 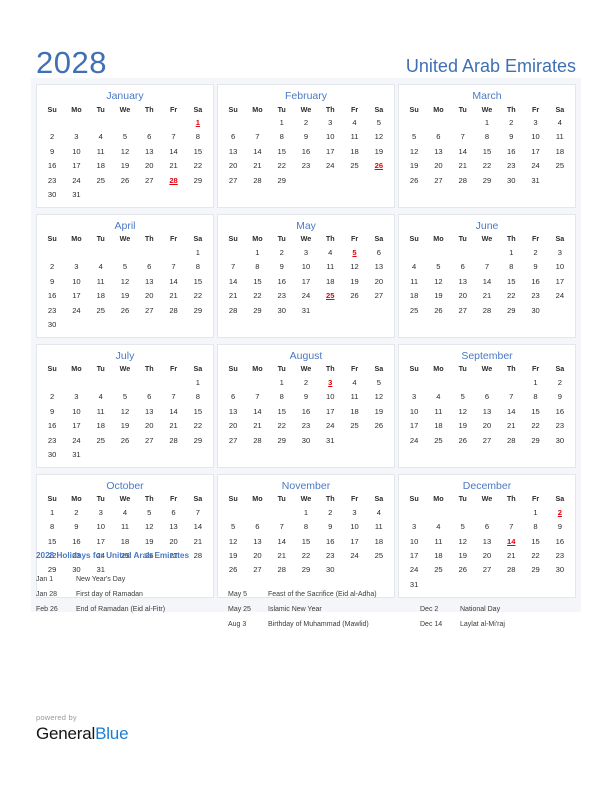 I want to click on day-cell: 26, so click(x=354, y=296).